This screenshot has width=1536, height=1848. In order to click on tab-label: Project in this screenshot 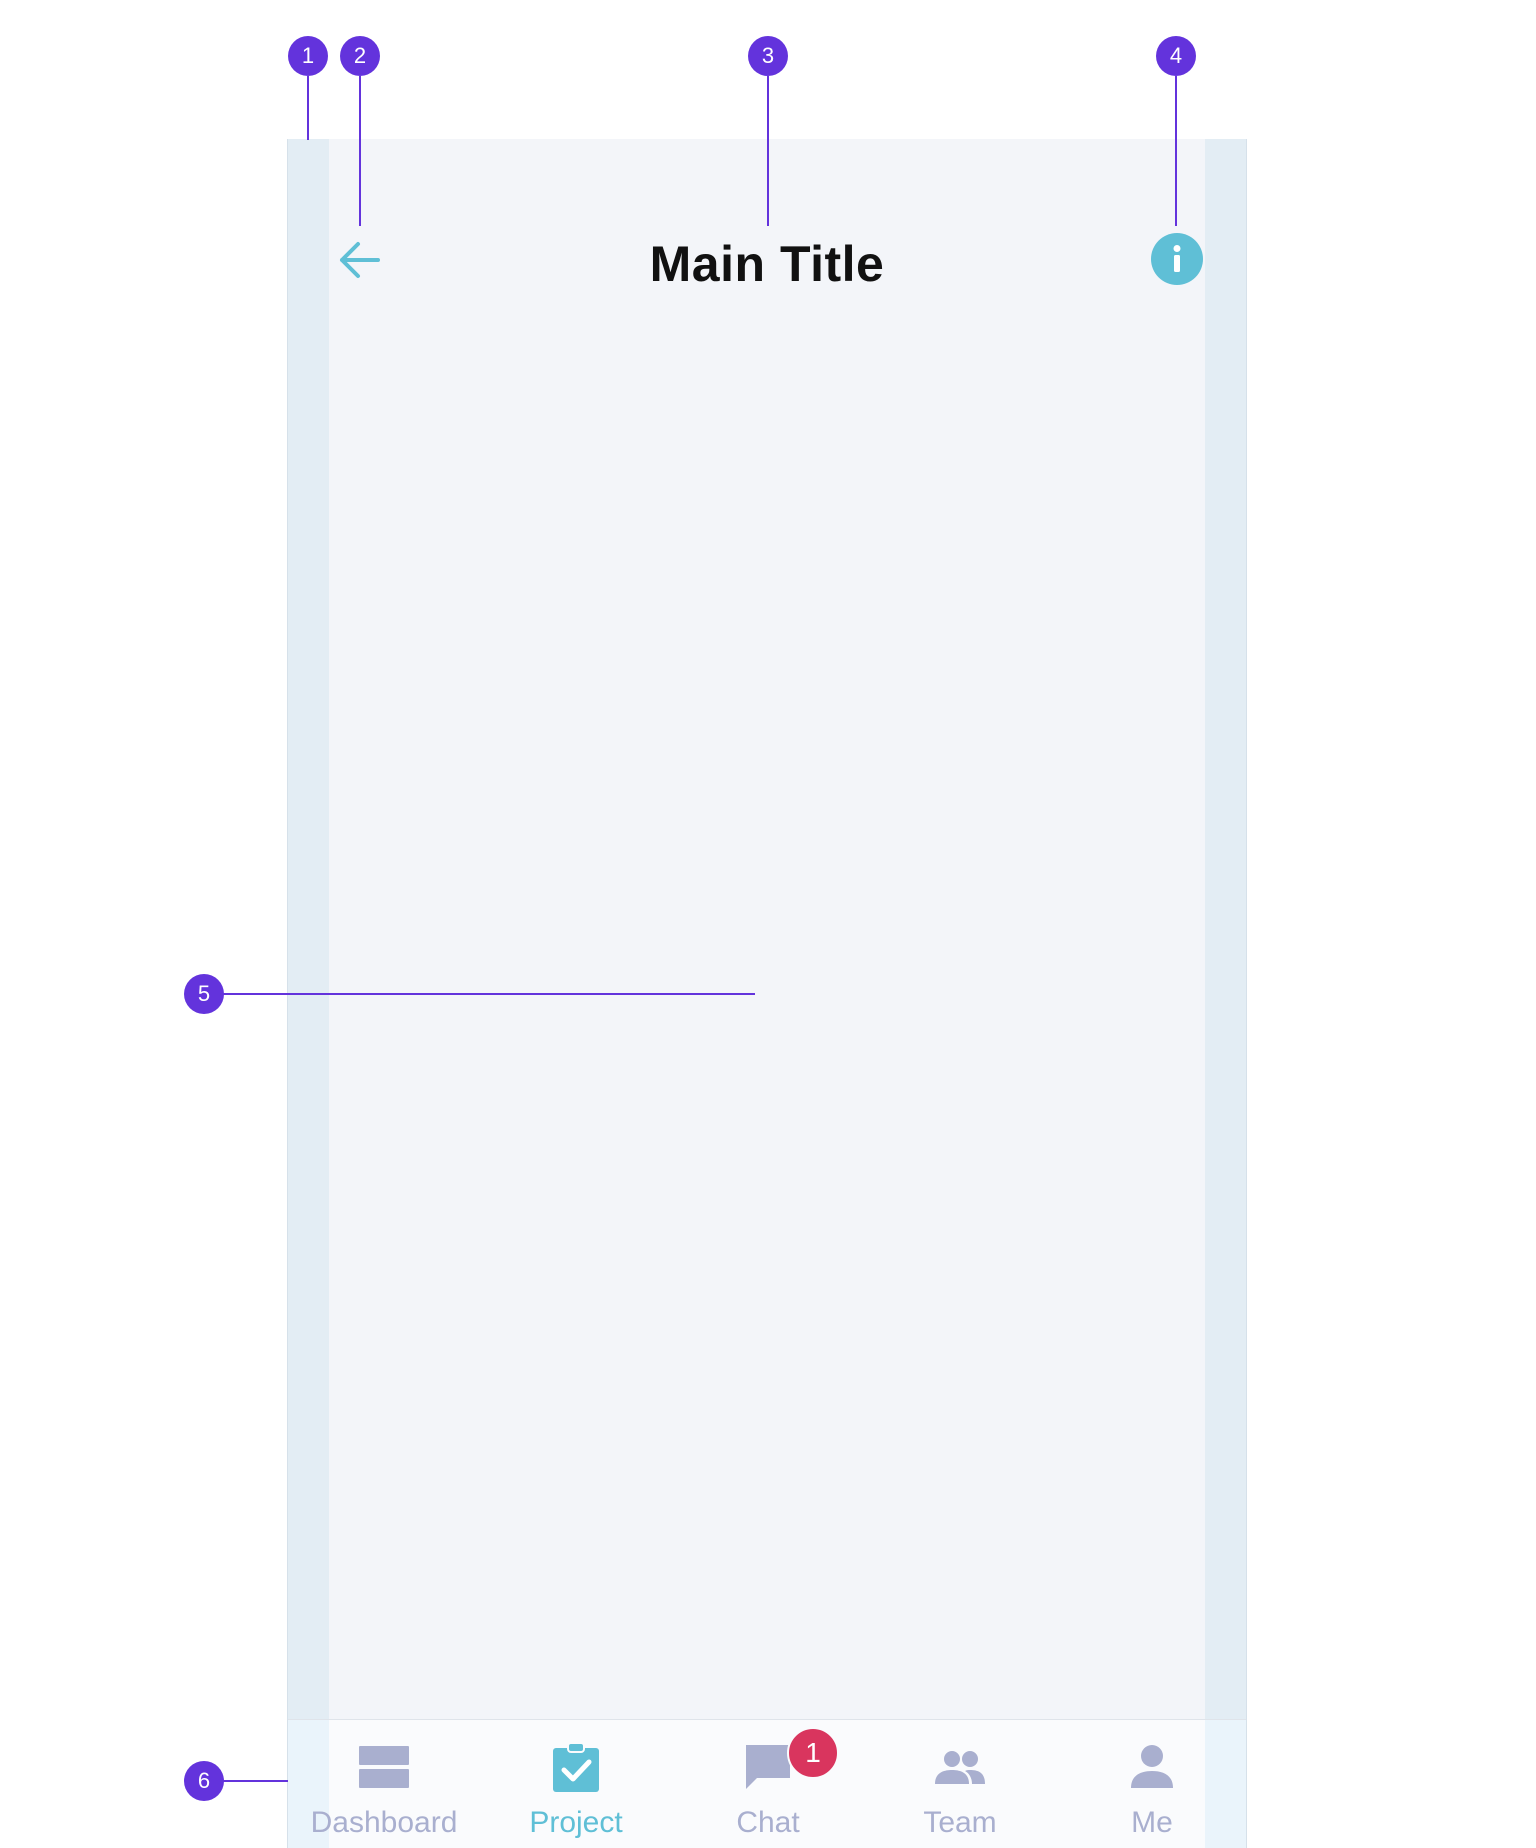, I will do `click(576, 1822)`.